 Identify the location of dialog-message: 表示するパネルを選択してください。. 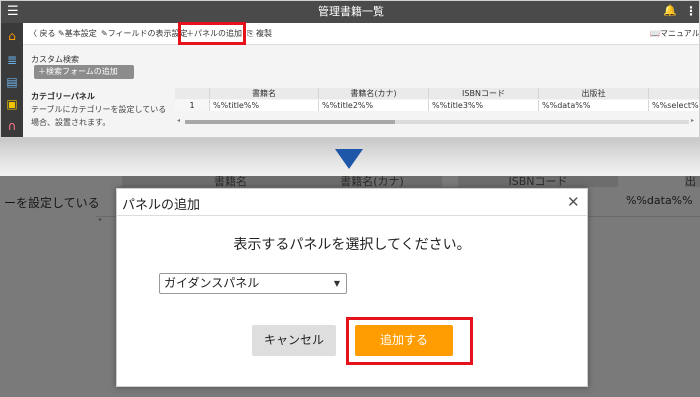
(352, 245).